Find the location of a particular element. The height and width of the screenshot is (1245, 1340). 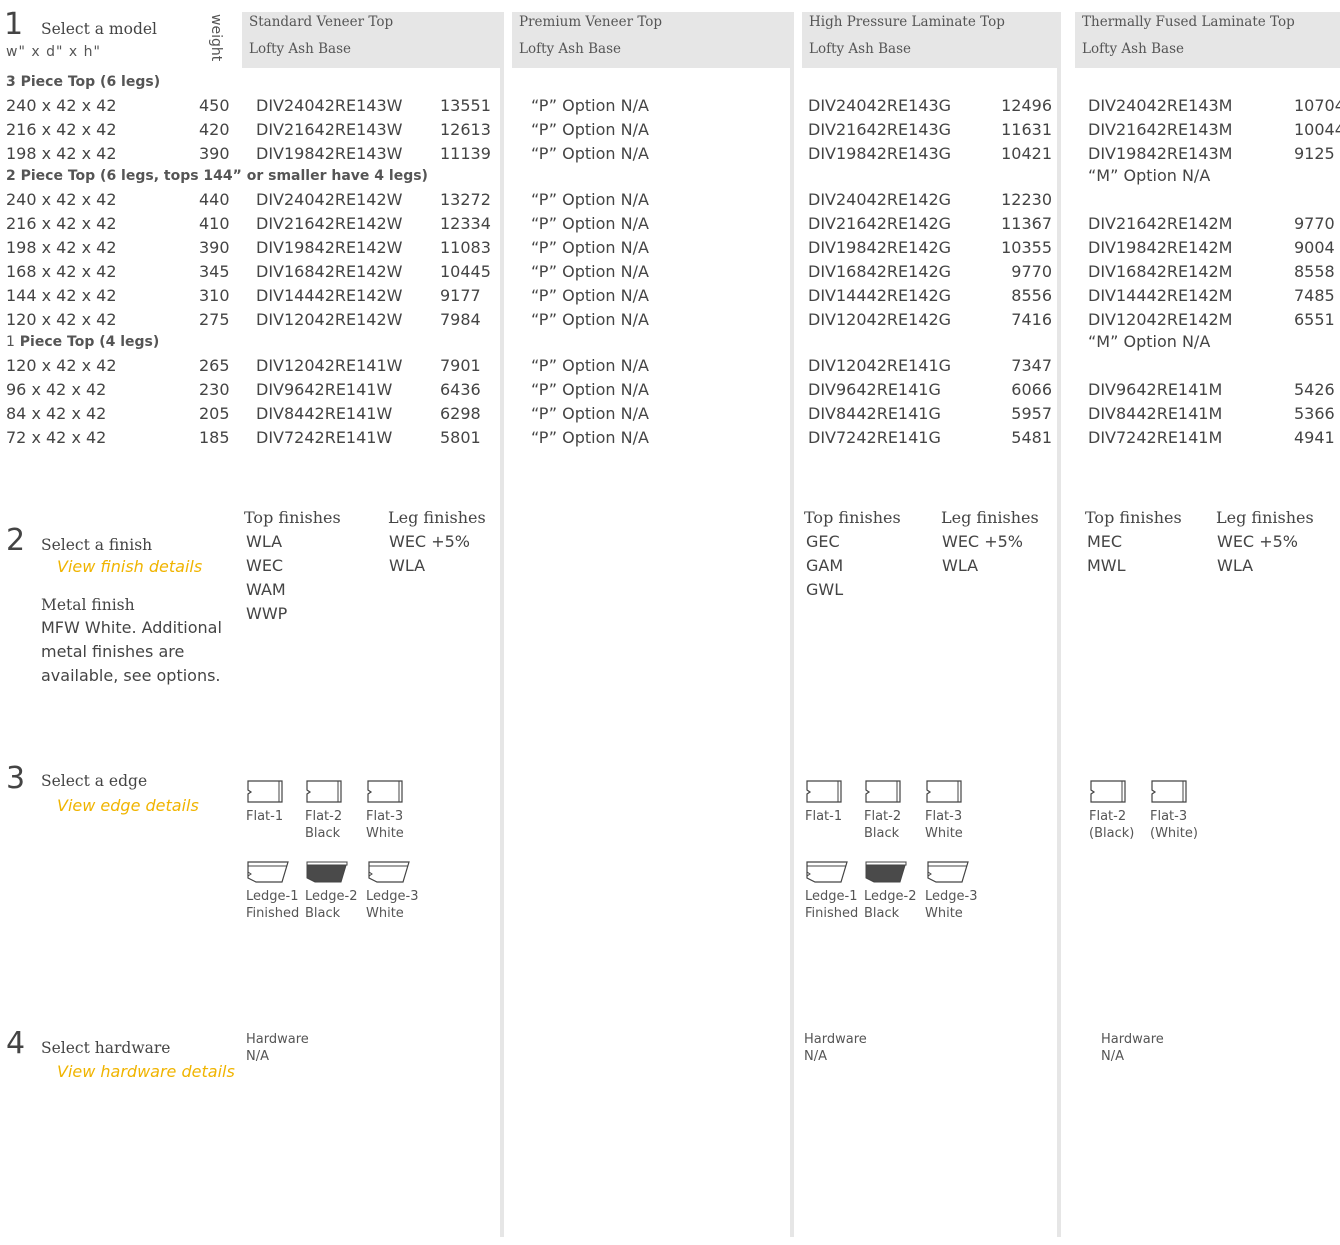

view-finish-details-link: View finish details is located at coordinates (129, 566).